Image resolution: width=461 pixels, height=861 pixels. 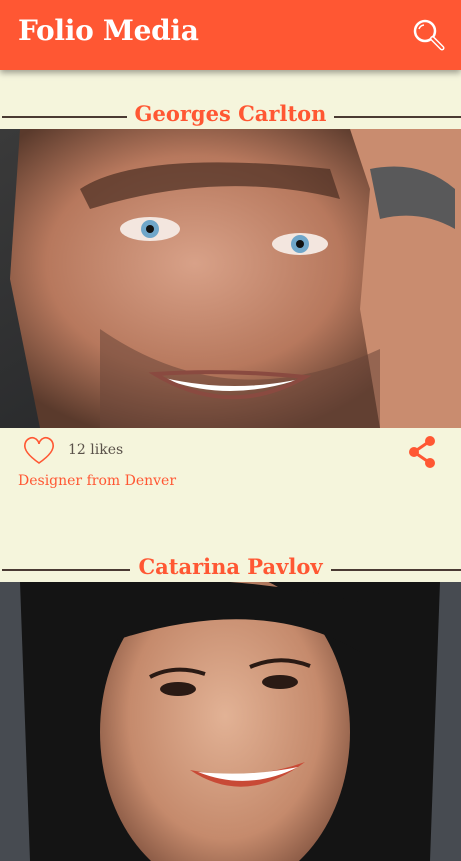 I want to click on post-header: Georges Carlton, so click(x=230, y=116).